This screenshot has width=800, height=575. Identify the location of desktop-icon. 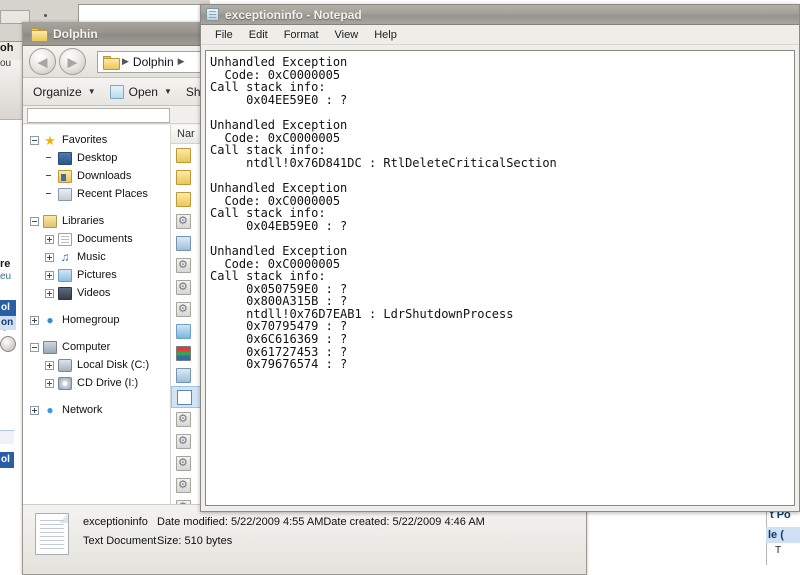
(65, 158).